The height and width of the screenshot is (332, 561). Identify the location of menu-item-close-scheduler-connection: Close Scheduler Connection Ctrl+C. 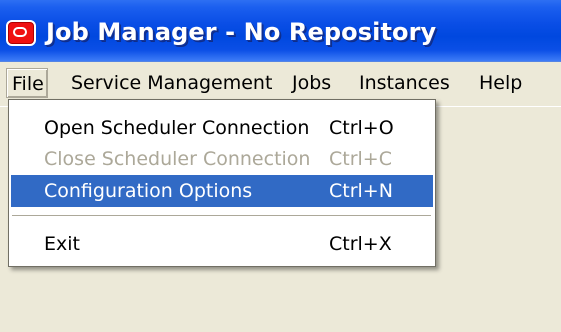
(222, 159).